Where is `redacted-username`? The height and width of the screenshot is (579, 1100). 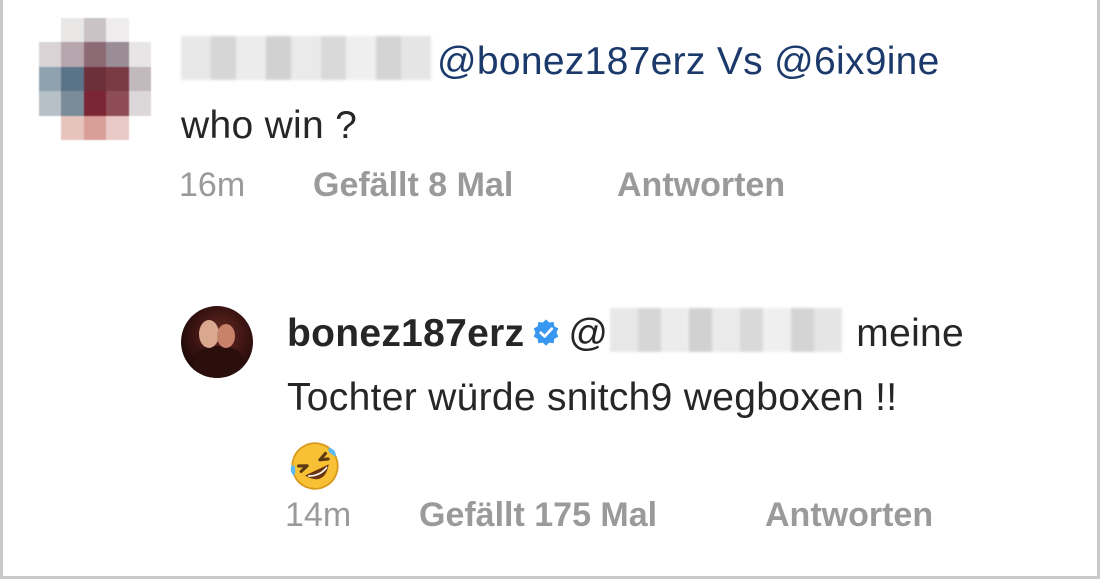
redacted-username is located at coordinates (306, 57).